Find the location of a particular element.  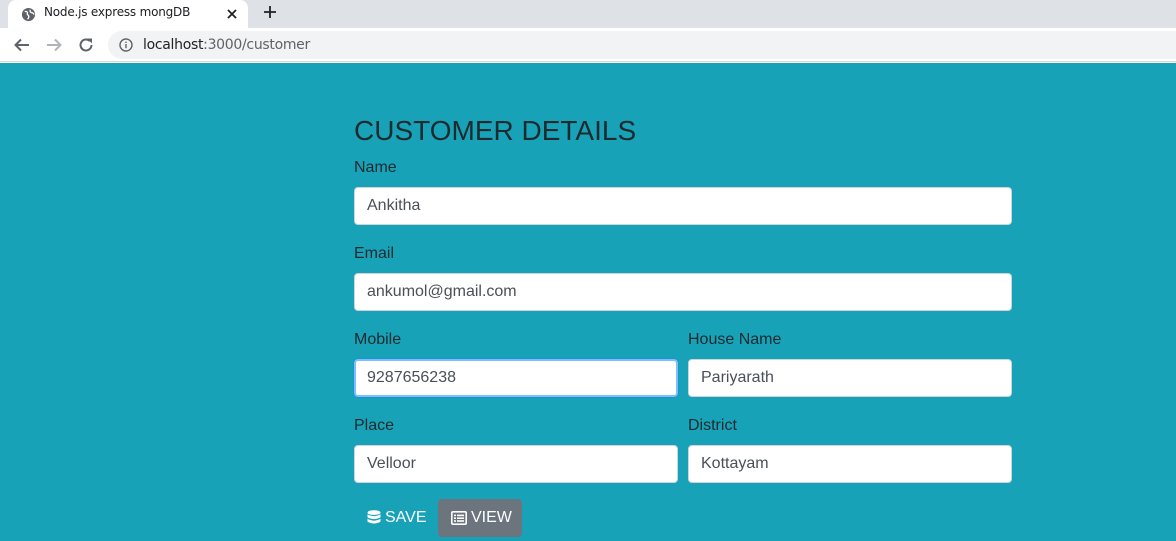

info-icon is located at coordinates (126, 45).